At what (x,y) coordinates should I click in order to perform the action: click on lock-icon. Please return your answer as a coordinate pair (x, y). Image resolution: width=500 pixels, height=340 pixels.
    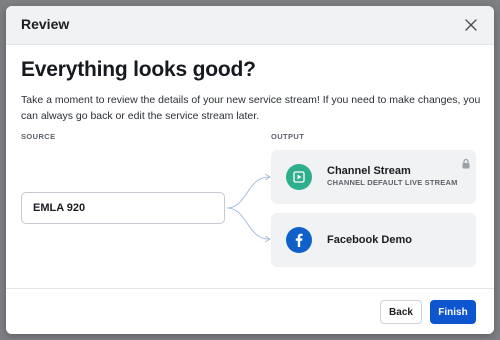
    Looking at the image, I should click on (466, 165).